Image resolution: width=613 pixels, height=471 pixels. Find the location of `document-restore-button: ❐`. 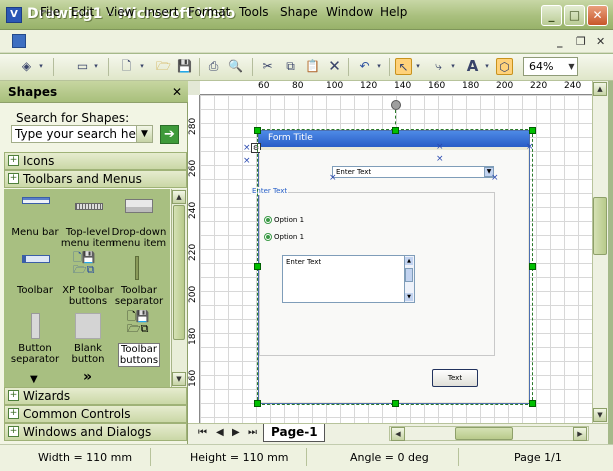

document-restore-button: ❐ is located at coordinates (581, 41).